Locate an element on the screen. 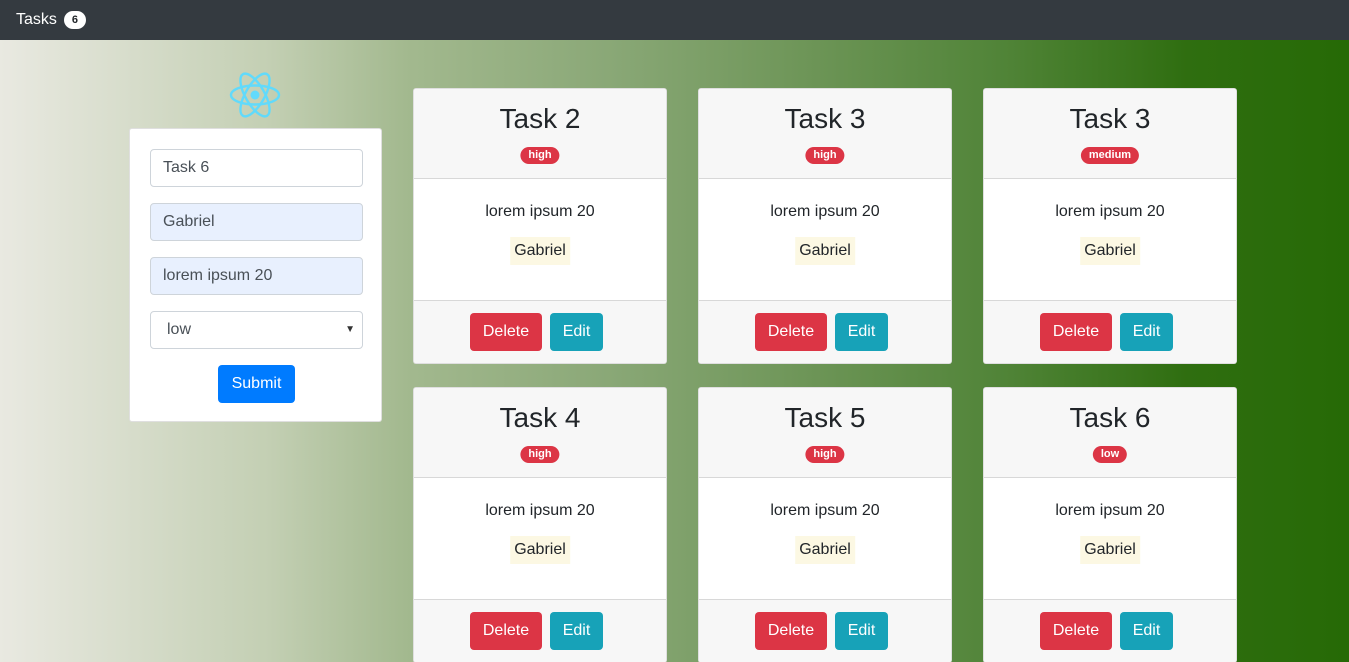  task-card-header: Task 3 high is located at coordinates (825, 134).